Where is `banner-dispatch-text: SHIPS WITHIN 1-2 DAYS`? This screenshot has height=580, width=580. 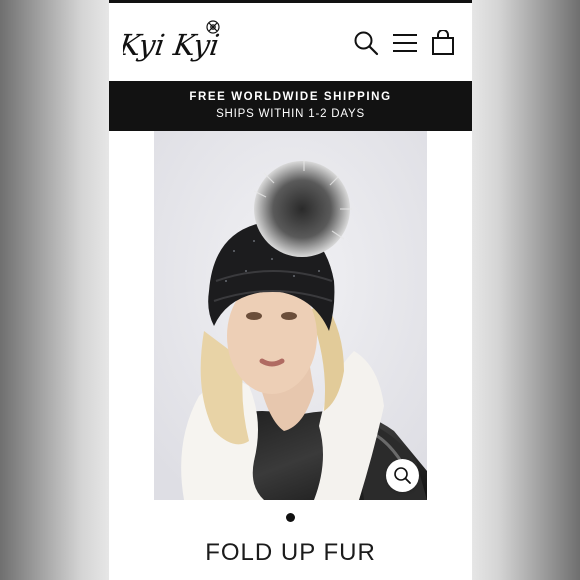
banner-dispatch-text: SHIPS WITHIN 1-2 DAYS is located at coordinates (290, 114).